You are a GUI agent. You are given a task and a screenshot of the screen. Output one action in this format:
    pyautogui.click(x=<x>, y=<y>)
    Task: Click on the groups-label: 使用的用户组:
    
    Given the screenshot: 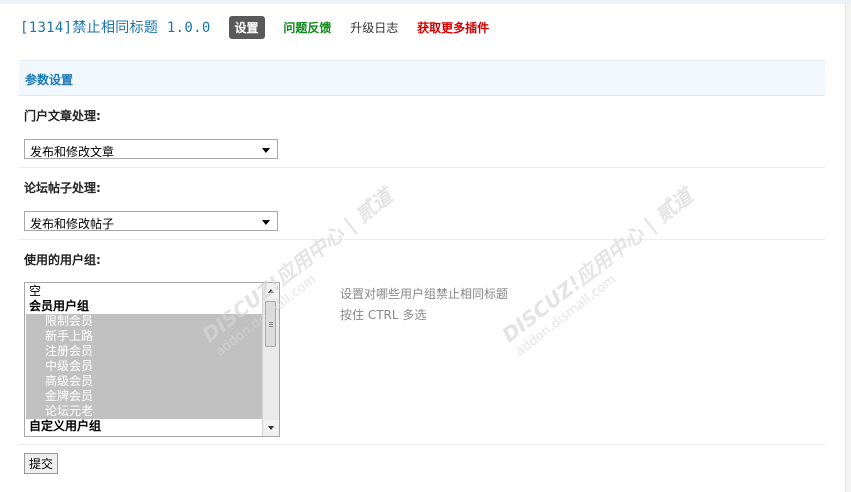 What is the action you would take?
    pyautogui.click(x=62, y=260)
    